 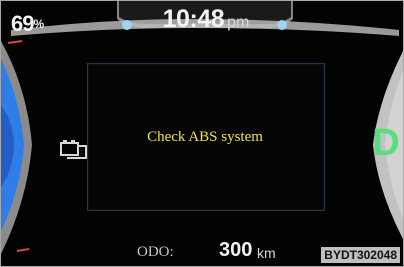 What do you see at coordinates (23, 23) in the screenshot?
I see `battery-percent: 69` at bounding box center [23, 23].